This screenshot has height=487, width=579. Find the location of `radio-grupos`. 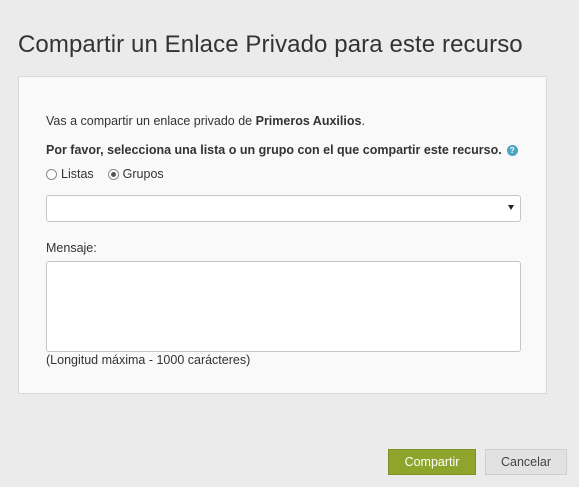

radio-grupos is located at coordinates (113, 174).